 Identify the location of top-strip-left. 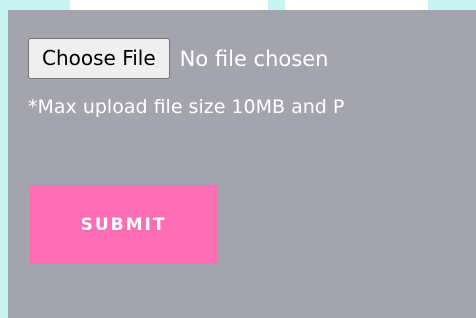
(169, 5).